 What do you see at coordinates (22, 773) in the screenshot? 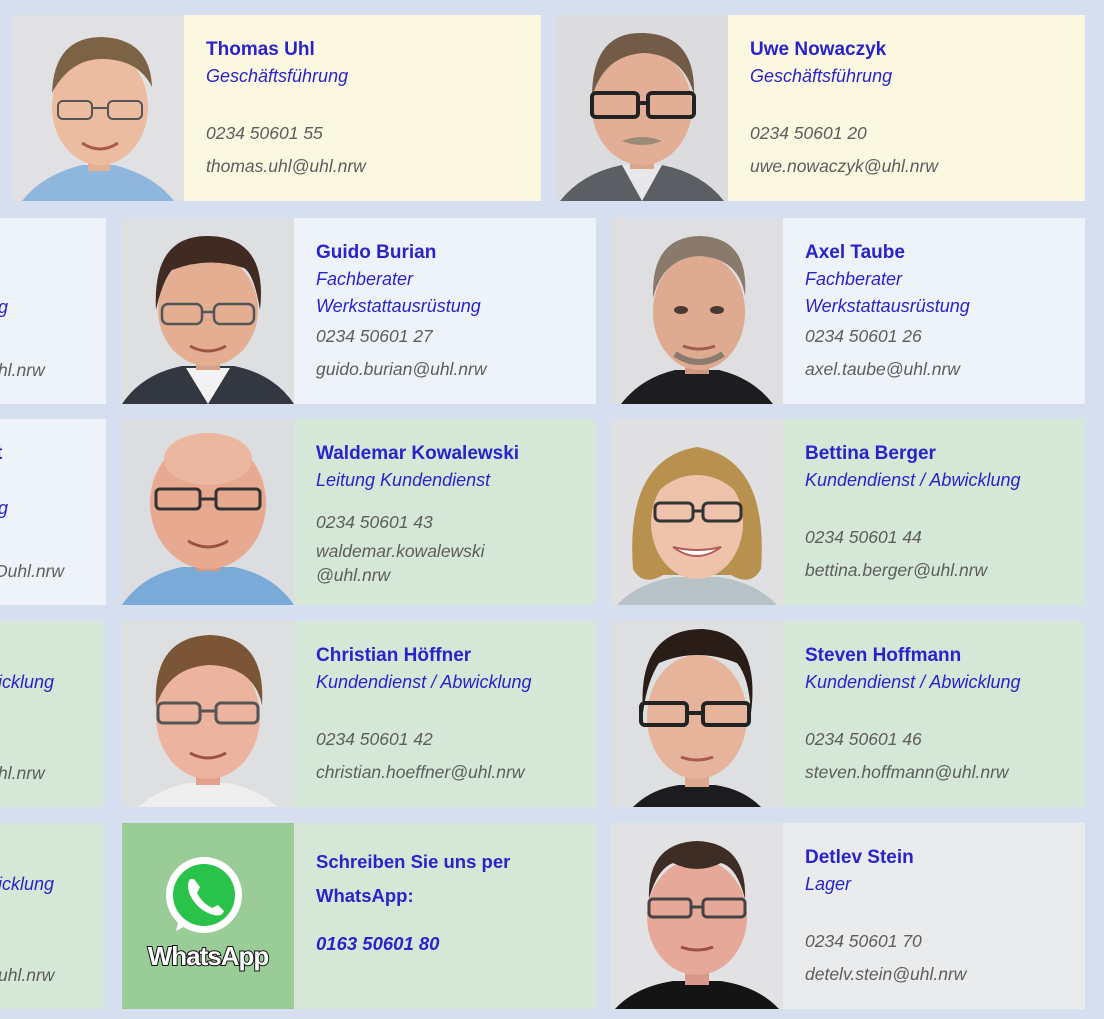
I see `email-partial-row4: hl.nrw` at bounding box center [22, 773].